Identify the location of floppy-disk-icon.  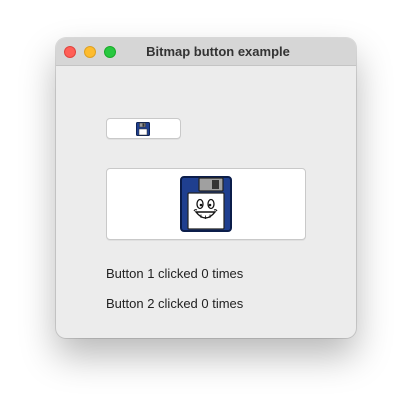
(143, 129).